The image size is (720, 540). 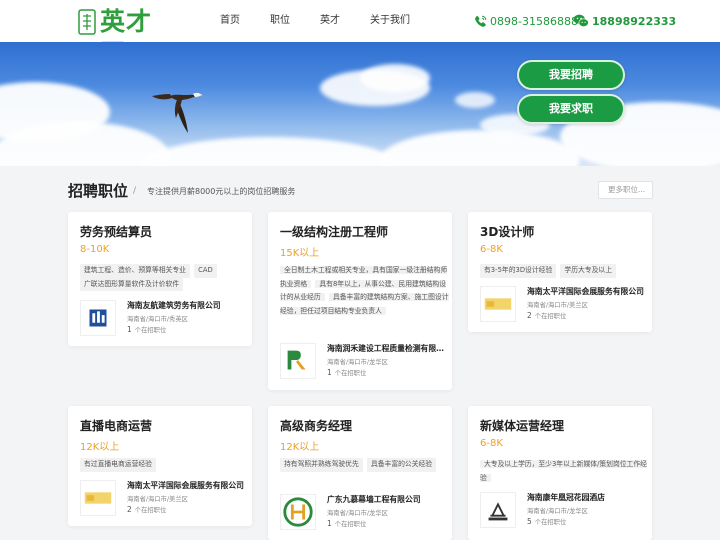 What do you see at coordinates (634, 21) in the screenshot?
I see `wechat-number: 18898922333` at bounding box center [634, 21].